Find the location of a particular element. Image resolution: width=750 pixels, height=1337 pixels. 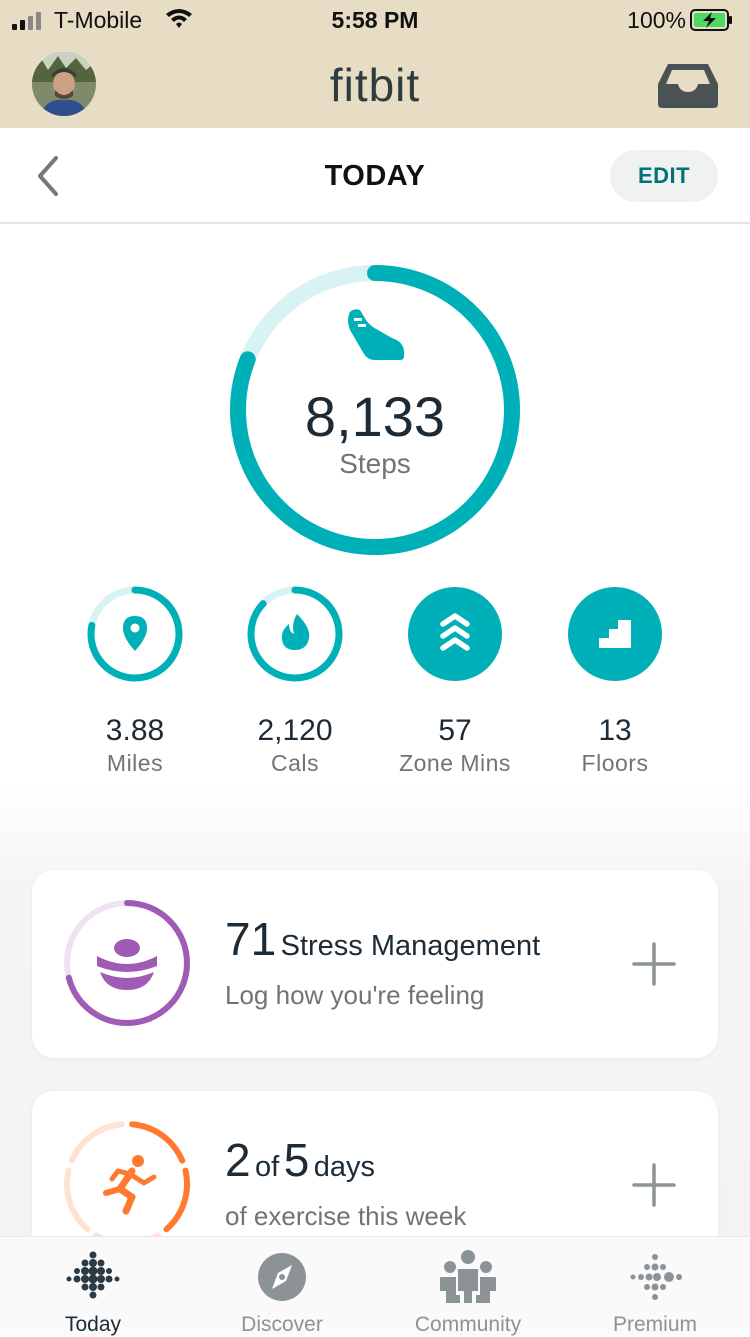

tab-today-label: Today is located at coordinates (93, 1324).